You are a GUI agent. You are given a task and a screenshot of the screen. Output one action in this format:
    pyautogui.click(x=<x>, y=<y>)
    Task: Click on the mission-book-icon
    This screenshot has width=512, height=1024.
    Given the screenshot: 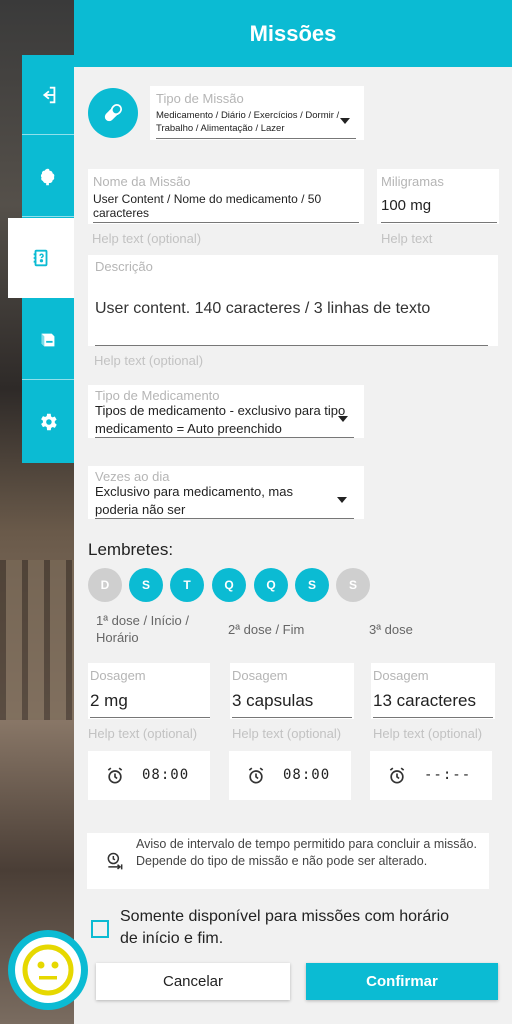 What is the action you would take?
    pyautogui.click(x=40, y=258)
    